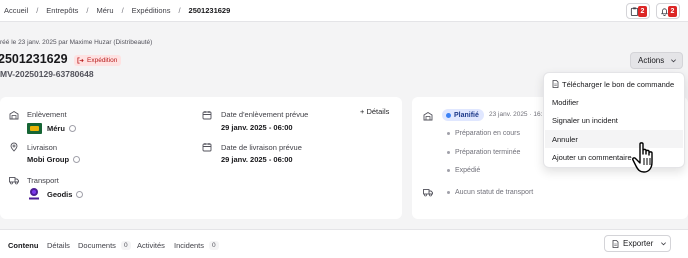 The image size is (688, 258). What do you see at coordinates (265, 114) in the screenshot?
I see `pickup-date-label: Date d'enlèvement prévue` at bounding box center [265, 114].